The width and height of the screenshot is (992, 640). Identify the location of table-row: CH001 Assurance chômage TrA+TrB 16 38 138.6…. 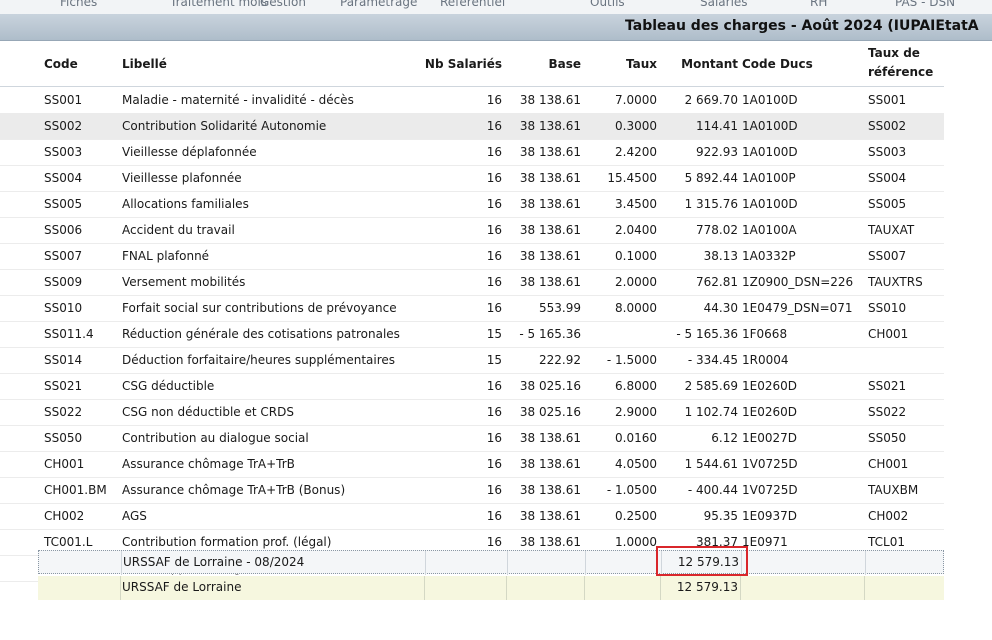
(472, 464).